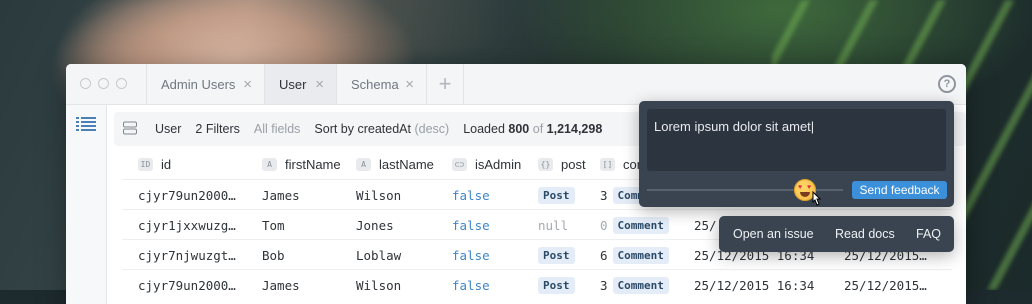 The height and width of the screenshot is (304, 1032). Describe the element at coordinates (732, 126) in the screenshot. I see `feedback-text: Lorem ipsum dolor sit amet` at that location.